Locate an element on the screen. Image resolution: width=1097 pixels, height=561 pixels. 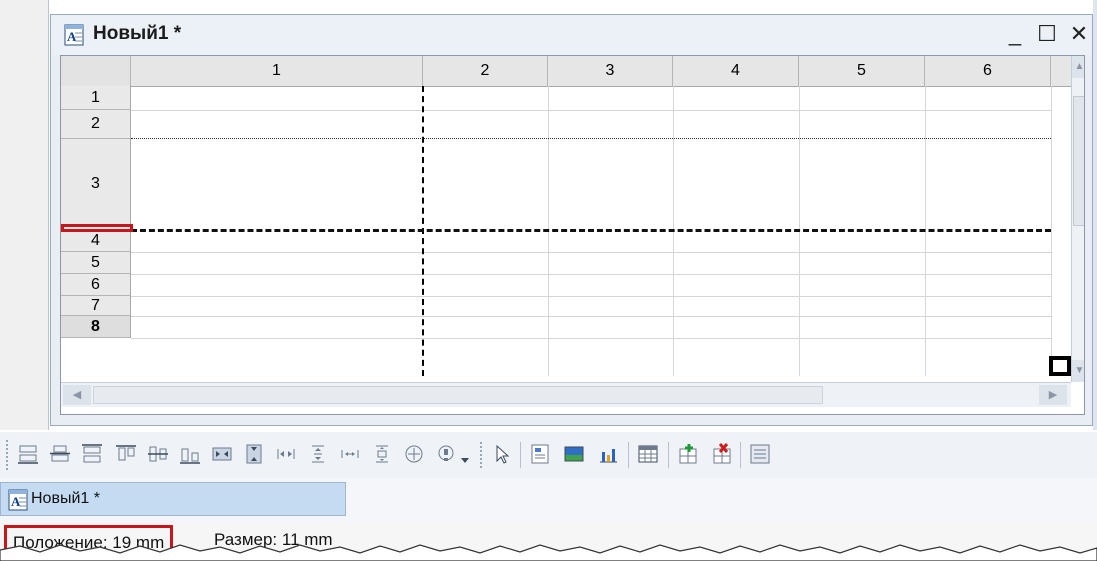
insert-cell-icon is located at coordinates (688, 454).